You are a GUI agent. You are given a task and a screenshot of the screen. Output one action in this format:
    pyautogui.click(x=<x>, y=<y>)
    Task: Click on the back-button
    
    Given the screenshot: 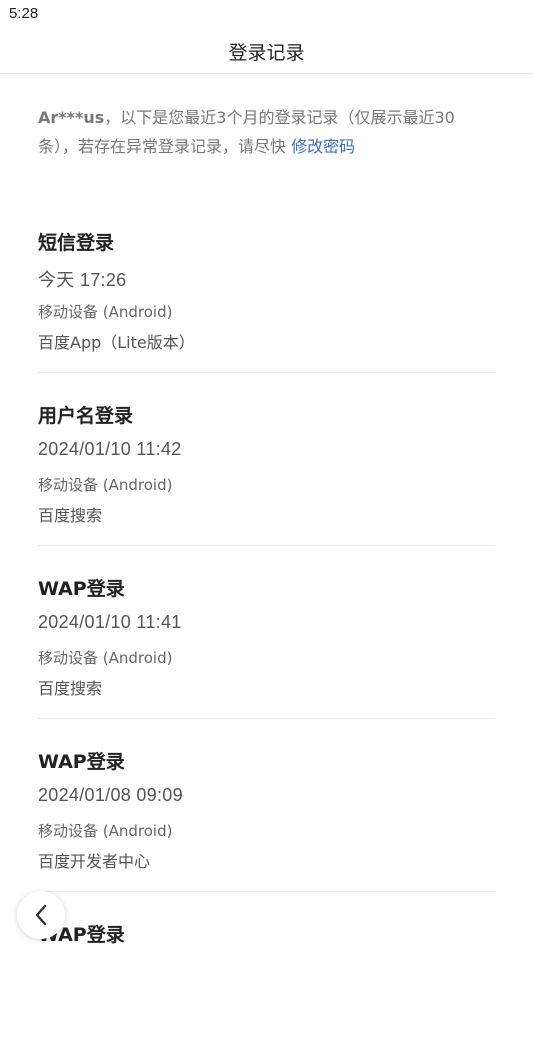 What is the action you would take?
    pyautogui.click(x=41, y=915)
    